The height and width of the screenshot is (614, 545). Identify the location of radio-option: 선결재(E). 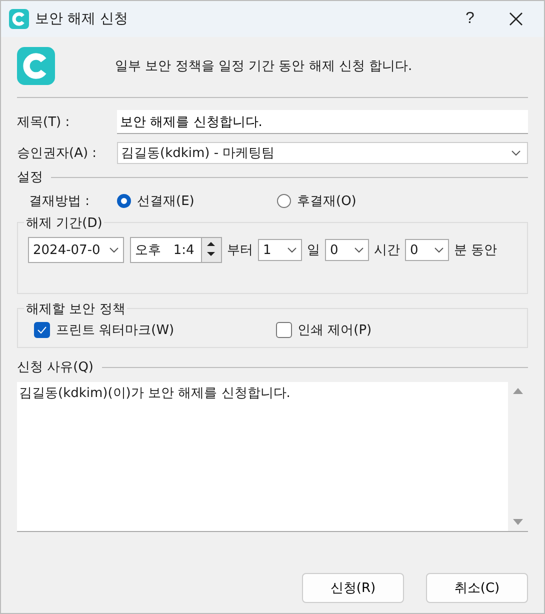
(197, 201).